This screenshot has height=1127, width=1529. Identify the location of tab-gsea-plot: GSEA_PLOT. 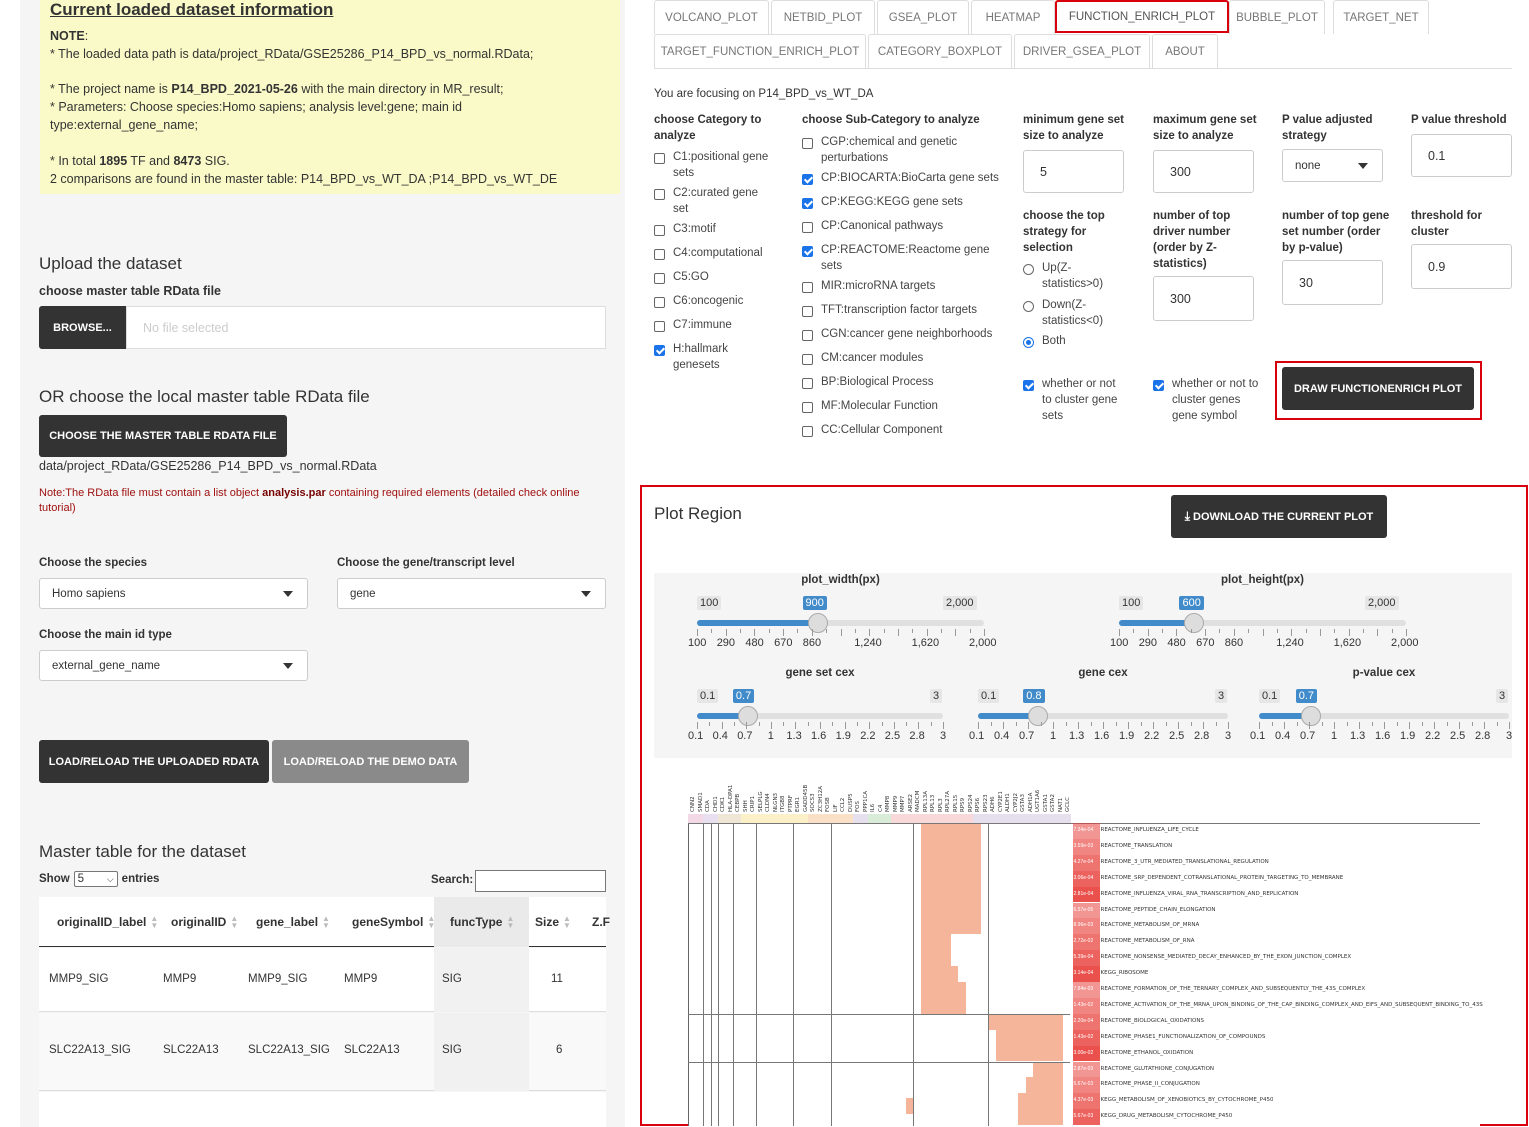
(923, 17).